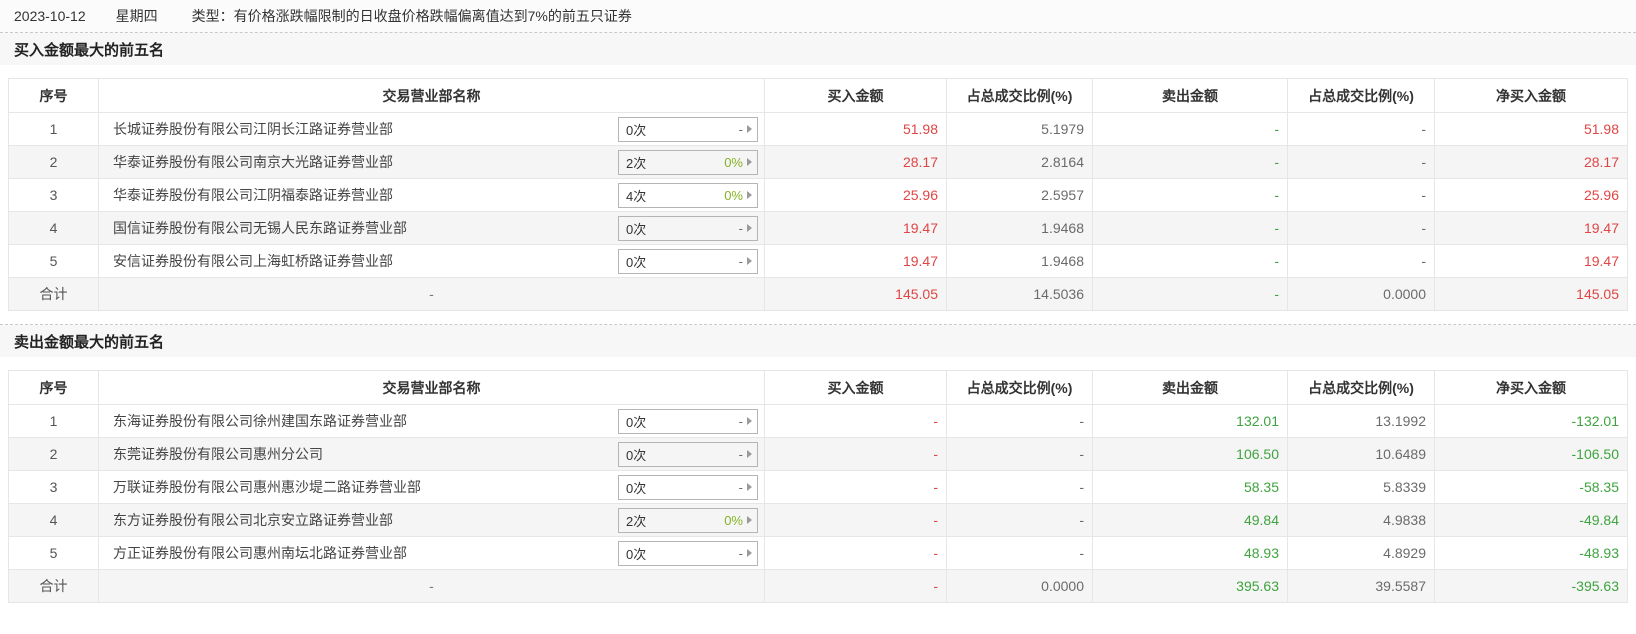  Describe the element at coordinates (1019, 586) in the screenshot. I see `cell-buy-ratio-total: 0.0000` at that location.